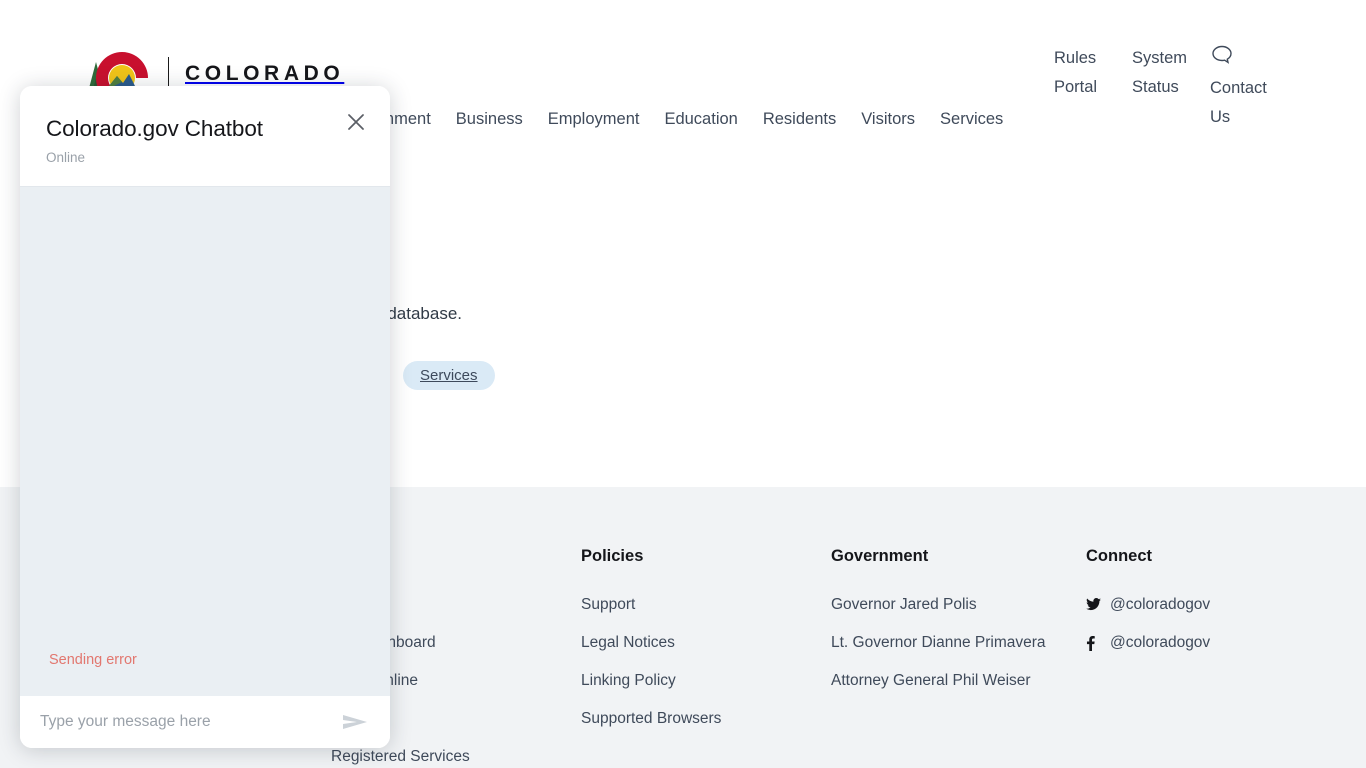  I want to click on footer-link-twitter-label: @coloradogov, so click(1160, 604).